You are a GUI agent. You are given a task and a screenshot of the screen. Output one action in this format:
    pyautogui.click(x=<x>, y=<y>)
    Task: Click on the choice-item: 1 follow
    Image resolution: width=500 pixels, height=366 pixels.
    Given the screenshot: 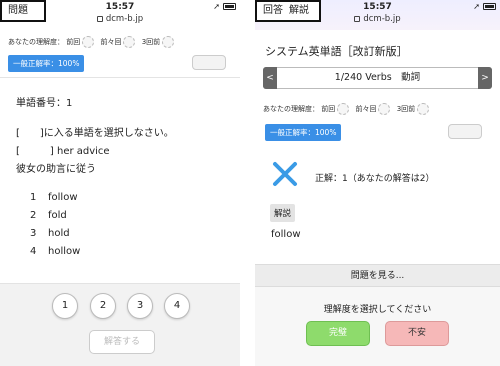 What is the action you would take?
    pyautogui.click(x=54, y=197)
    